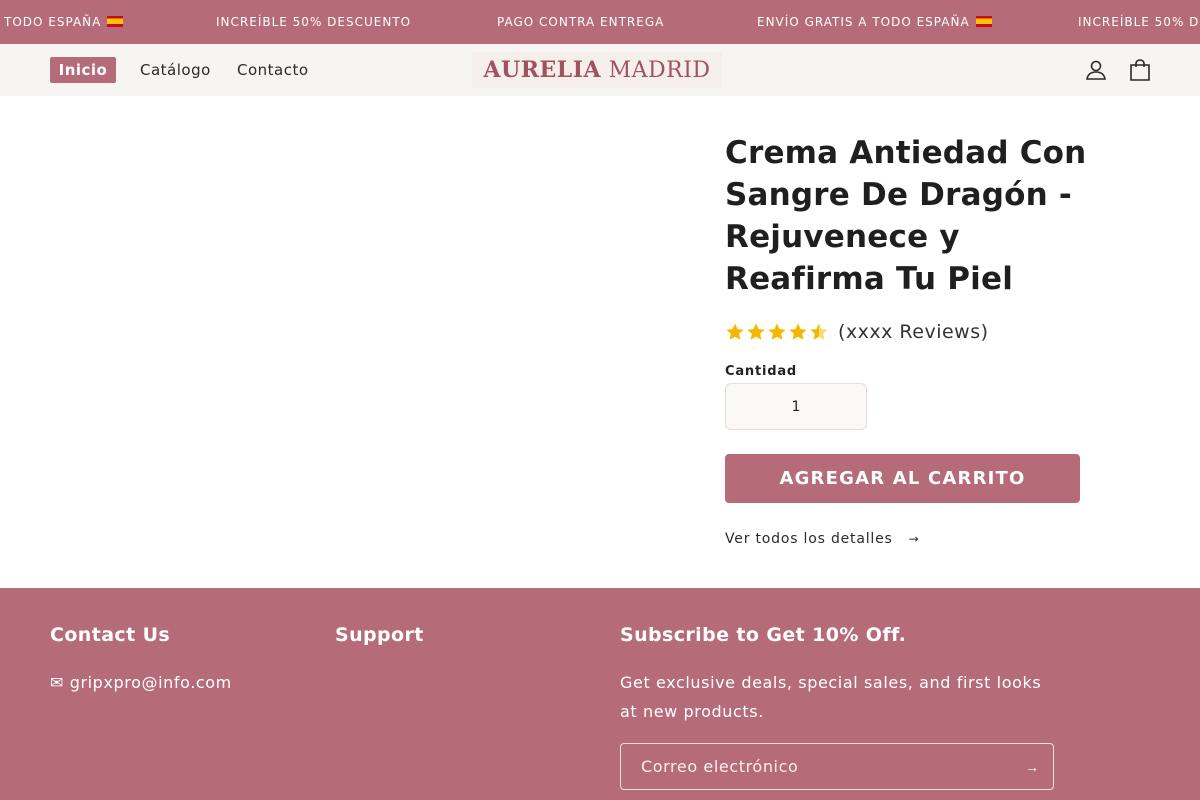  What do you see at coordinates (581, 22) in the screenshot?
I see `announcement-message: PAGO CONTRA ENTREGA` at bounding box center [581, 22].